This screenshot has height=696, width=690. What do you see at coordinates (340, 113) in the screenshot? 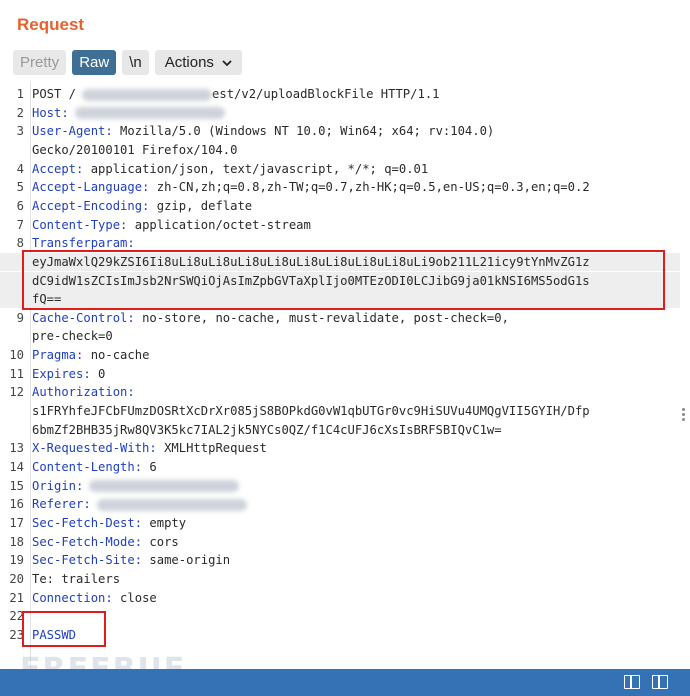
I see `request-line: 2 Host:` at bounding box center [340, 113].